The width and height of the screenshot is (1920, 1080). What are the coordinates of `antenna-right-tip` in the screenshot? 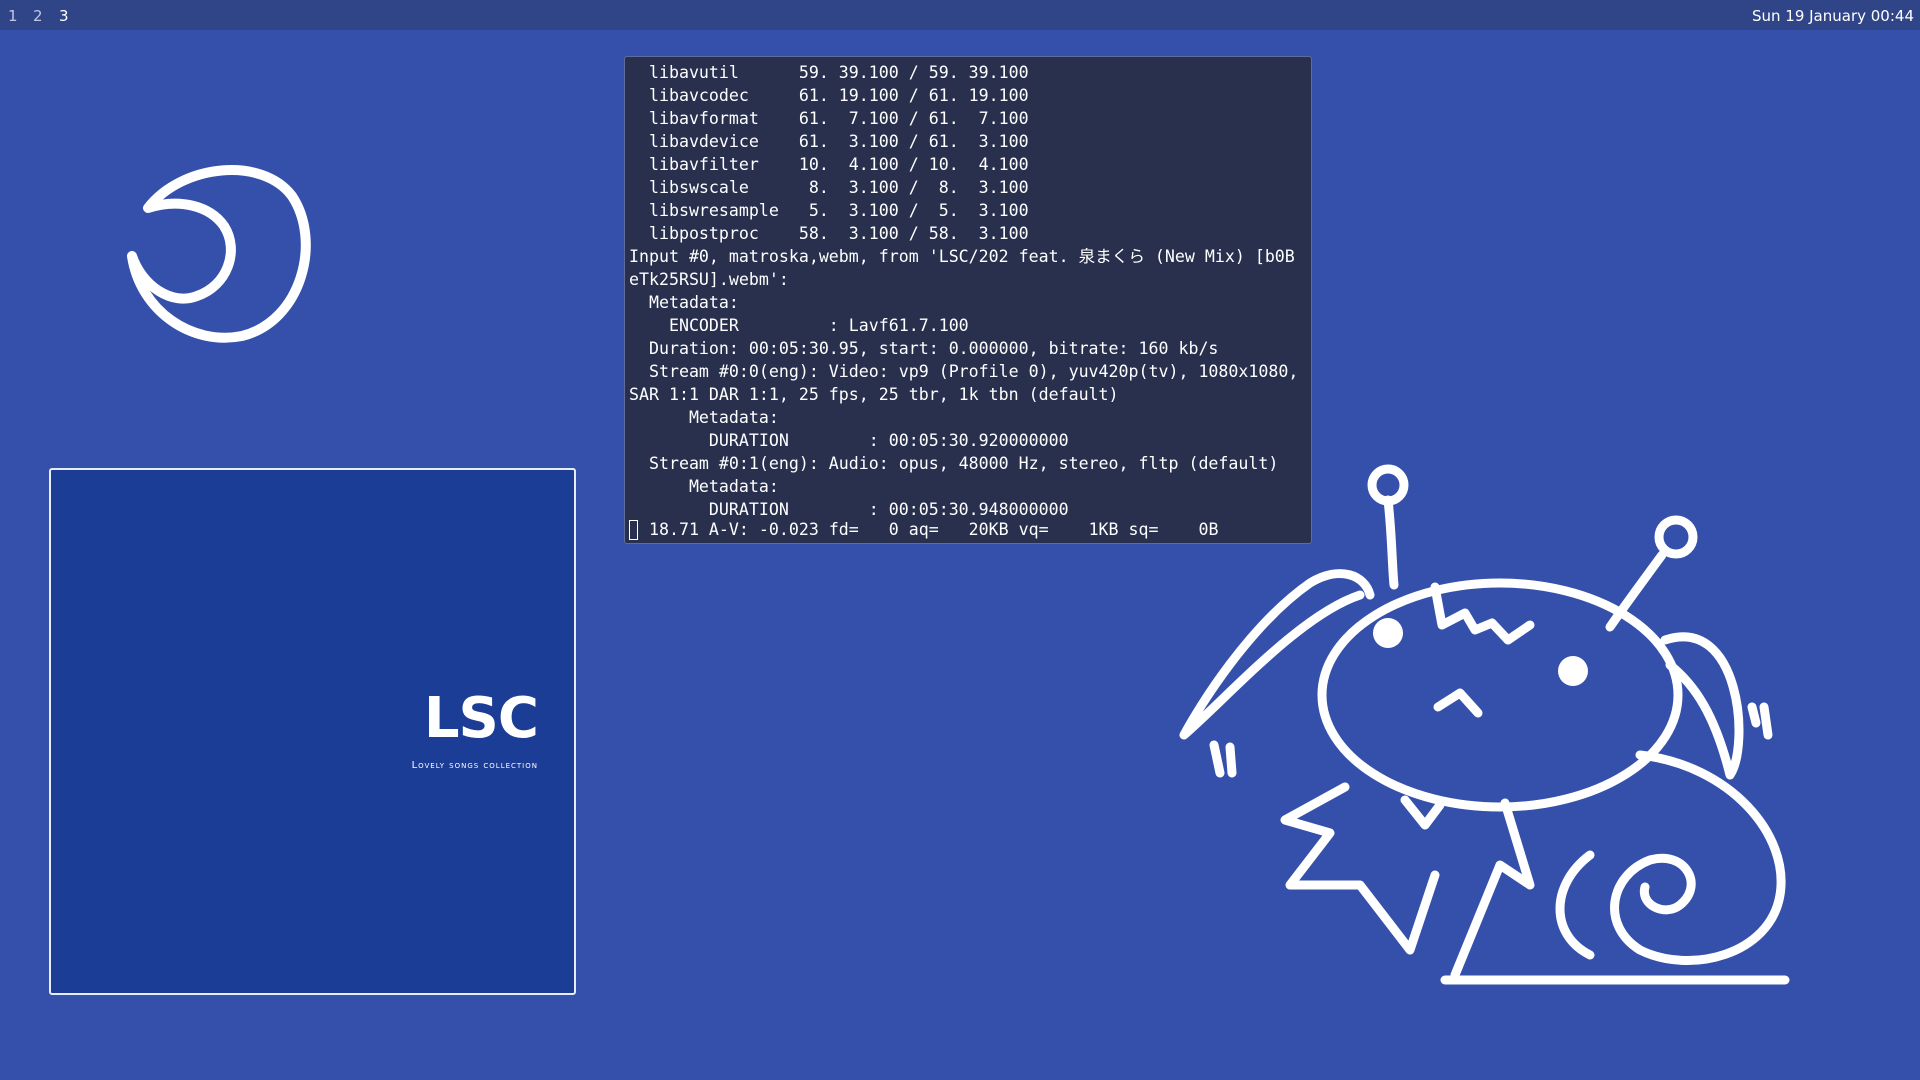 It's located at (1676, 537).